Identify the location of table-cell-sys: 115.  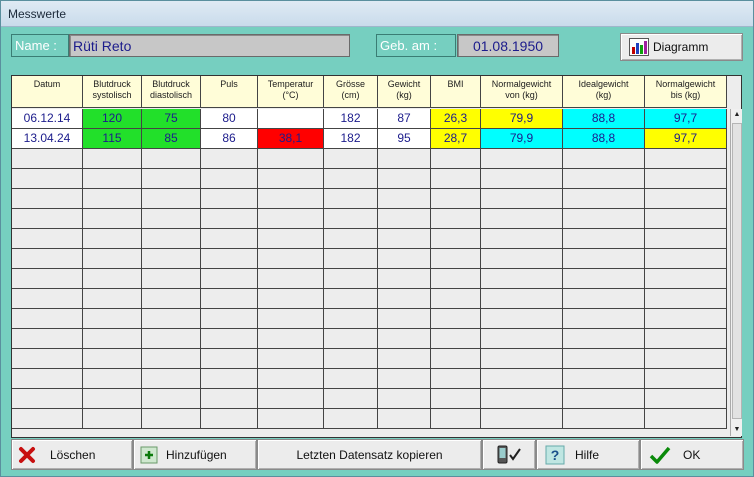
(112, 139).